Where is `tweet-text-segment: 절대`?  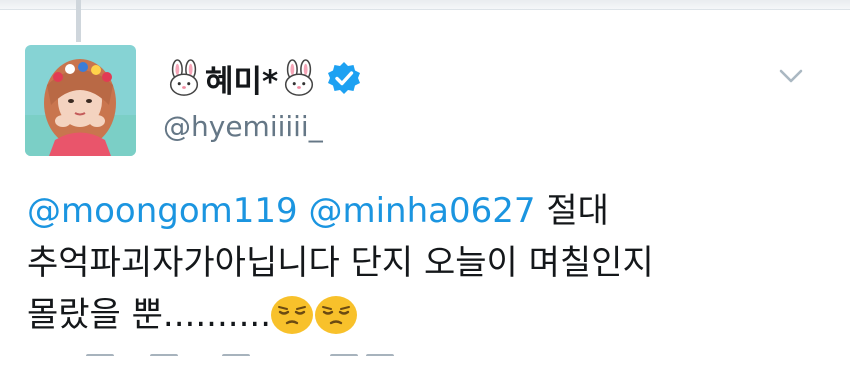
tweet-text-segment: 절대 is located at coordinates (572, 211).